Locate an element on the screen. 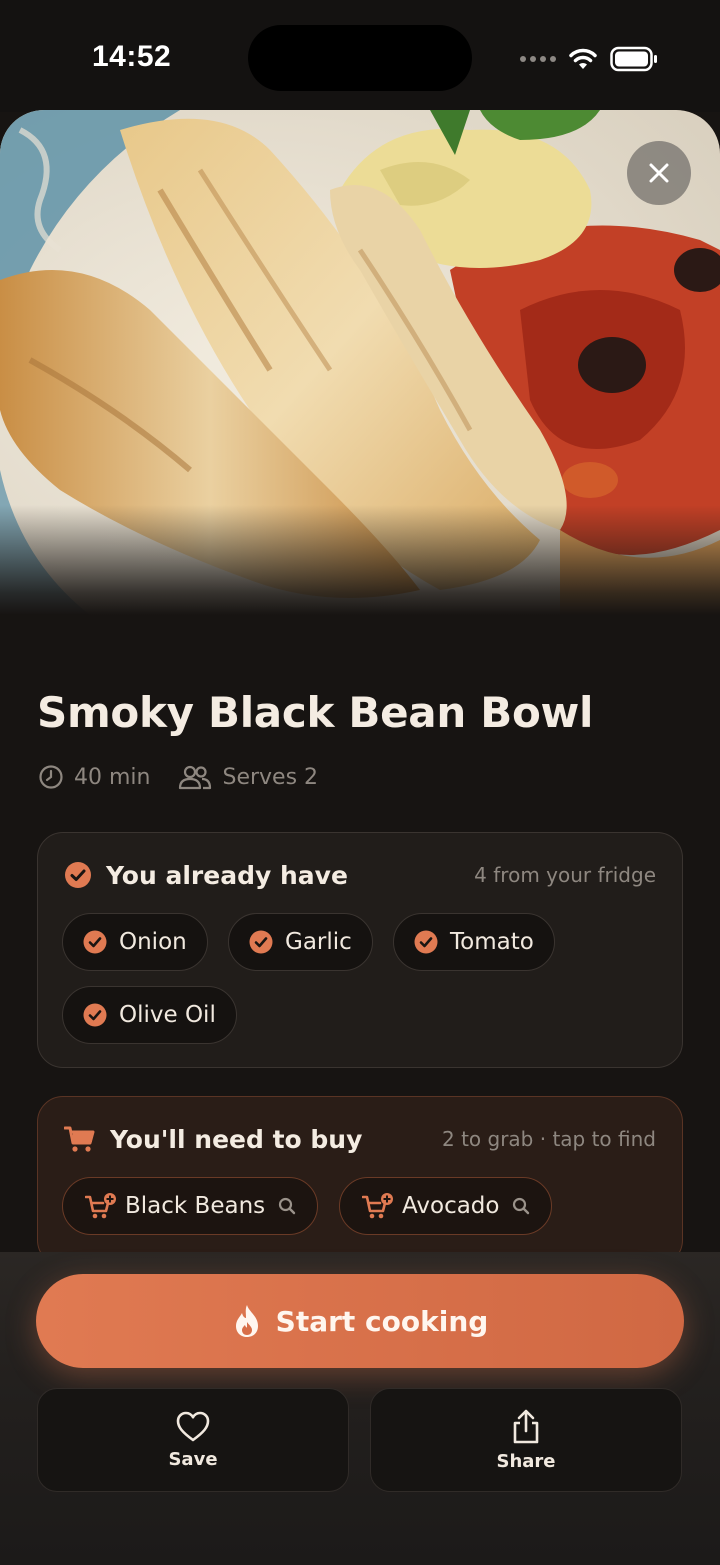 This screenshot has width=720, height=1565. share-button: Share is located at coordinates (526, 1440).